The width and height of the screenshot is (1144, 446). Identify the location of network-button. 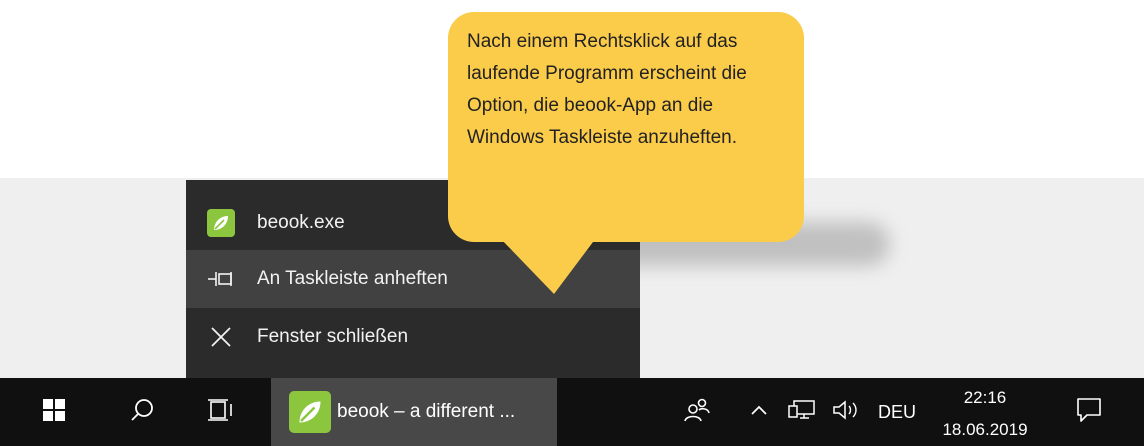
(802, 412).